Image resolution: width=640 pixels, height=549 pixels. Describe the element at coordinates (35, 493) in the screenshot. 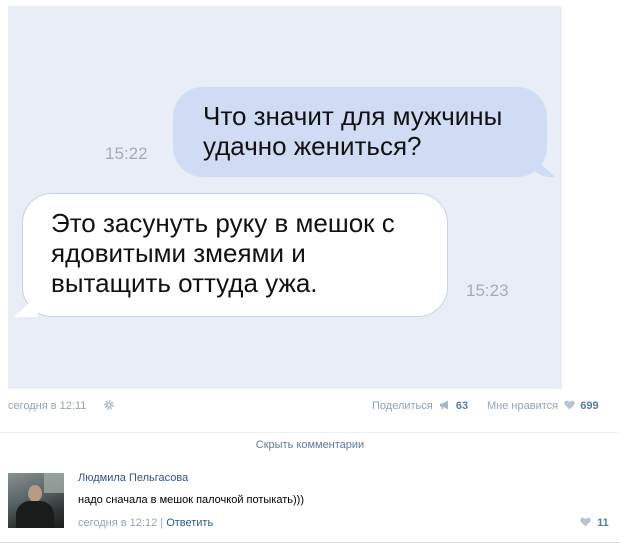

I see `avatar-face` at that location.